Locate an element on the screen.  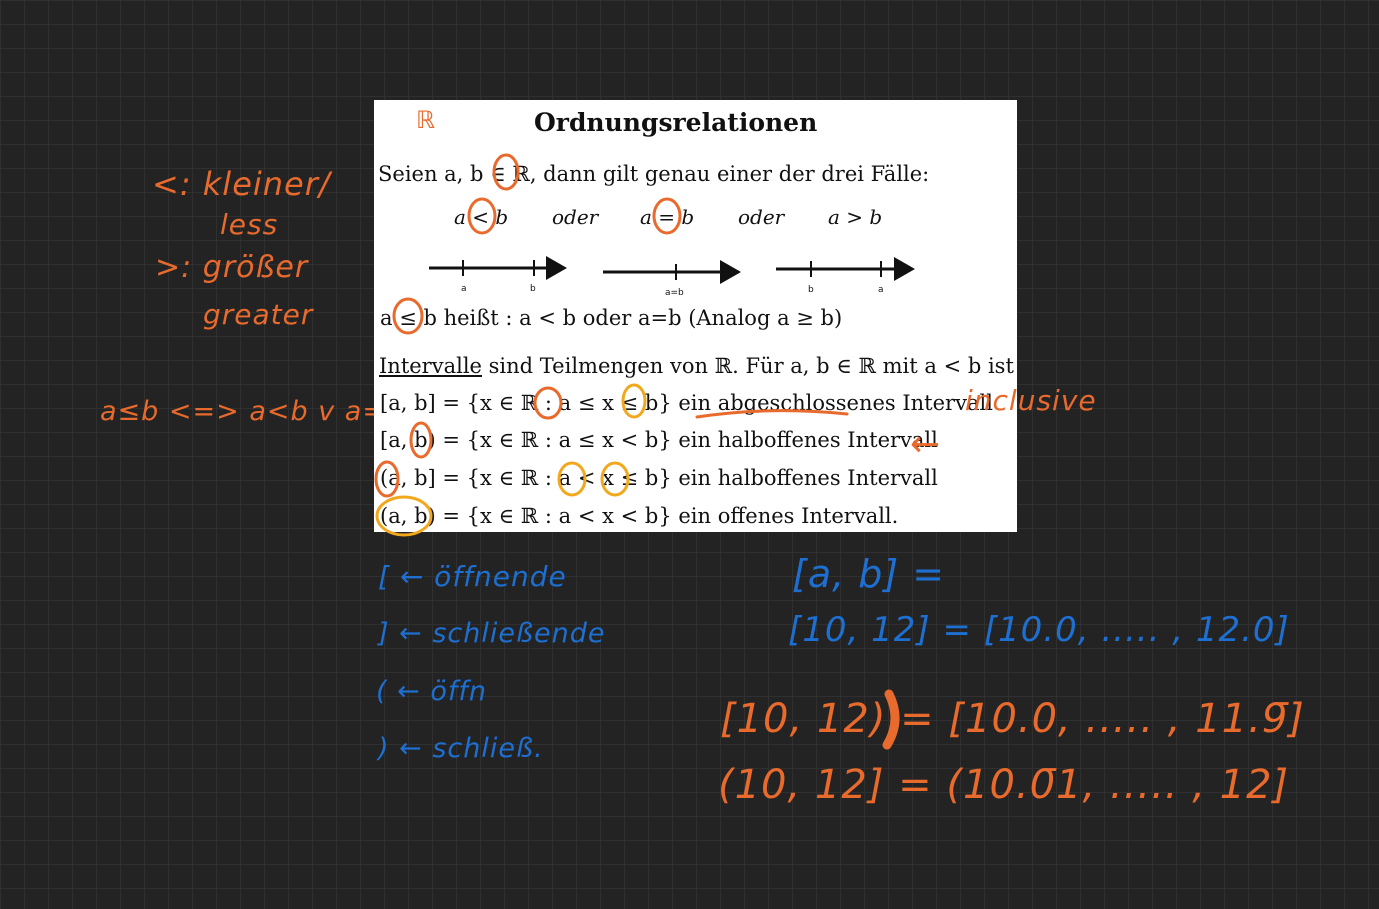
note-paren-close: ) ← schließ. is located at coordinates (461, 748).